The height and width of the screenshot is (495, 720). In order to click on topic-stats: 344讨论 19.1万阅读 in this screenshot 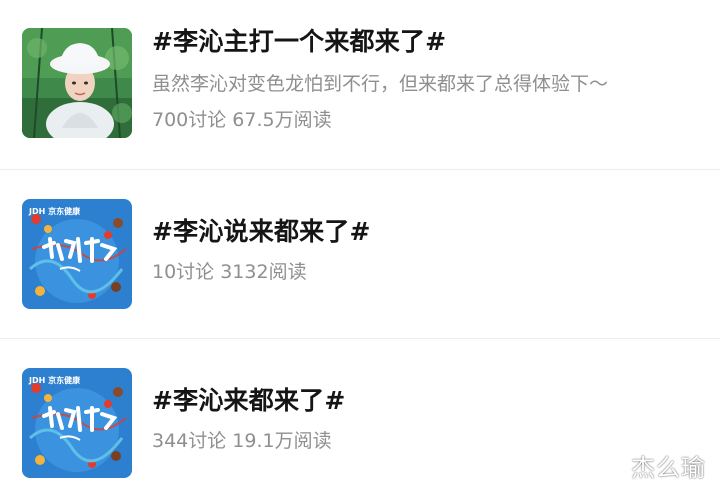, I will do `click(242, 441)`.